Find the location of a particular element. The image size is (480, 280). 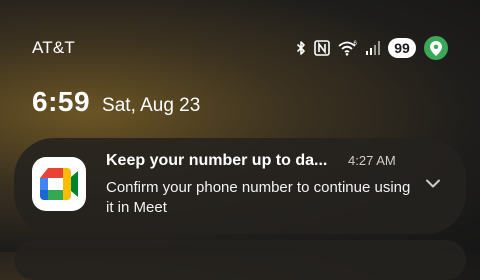

cell-signal-icon is located at coordinates (373, 48).